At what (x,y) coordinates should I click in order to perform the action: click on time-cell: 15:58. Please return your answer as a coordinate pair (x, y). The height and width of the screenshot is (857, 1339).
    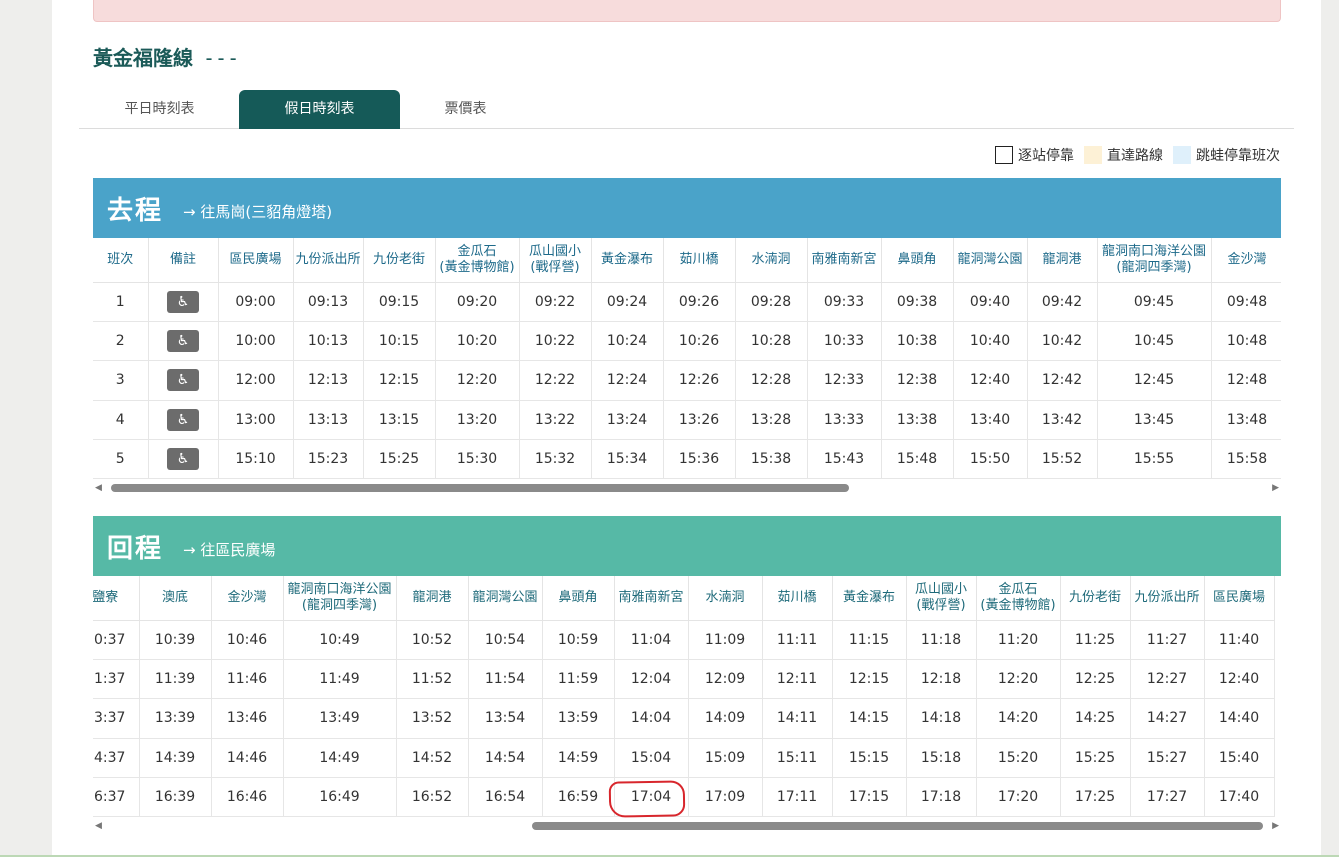
    Looking at the image, I should click on (1246, 459).